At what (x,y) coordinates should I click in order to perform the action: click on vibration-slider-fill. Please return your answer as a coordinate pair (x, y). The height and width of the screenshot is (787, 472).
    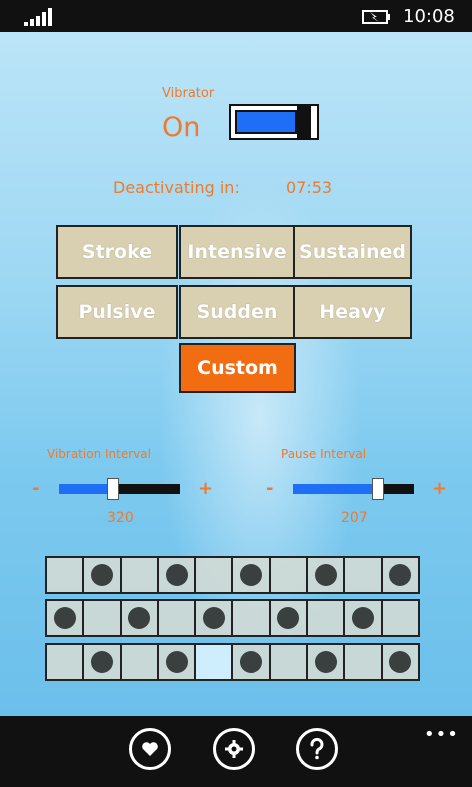
    Looking at the image, I should click on (86, 489).